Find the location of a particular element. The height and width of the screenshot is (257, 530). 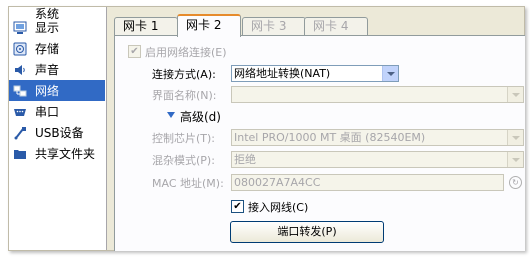

adapter-type-label: 控制芯片(T): is located at coordinates (184, 138).